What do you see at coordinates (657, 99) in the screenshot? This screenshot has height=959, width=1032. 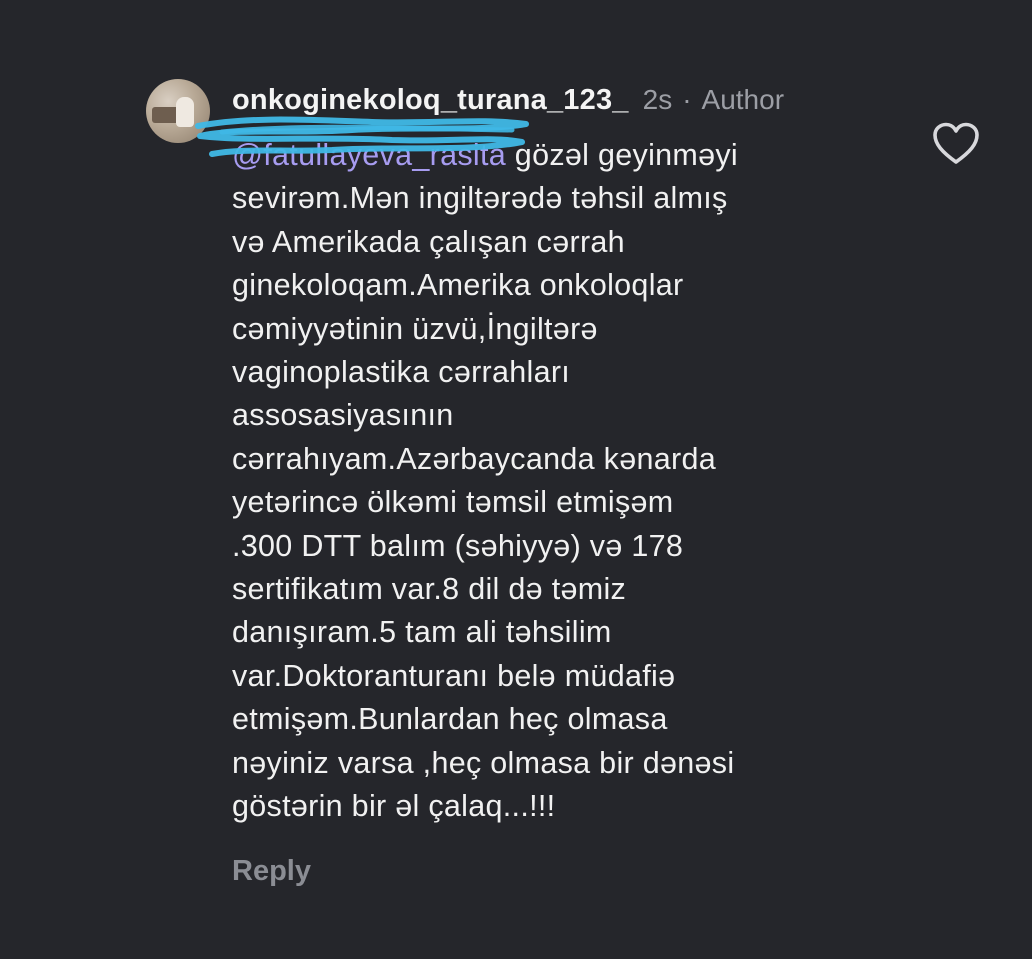 I see `comment-timestamp: 2s` at bounding box center [657, 99].